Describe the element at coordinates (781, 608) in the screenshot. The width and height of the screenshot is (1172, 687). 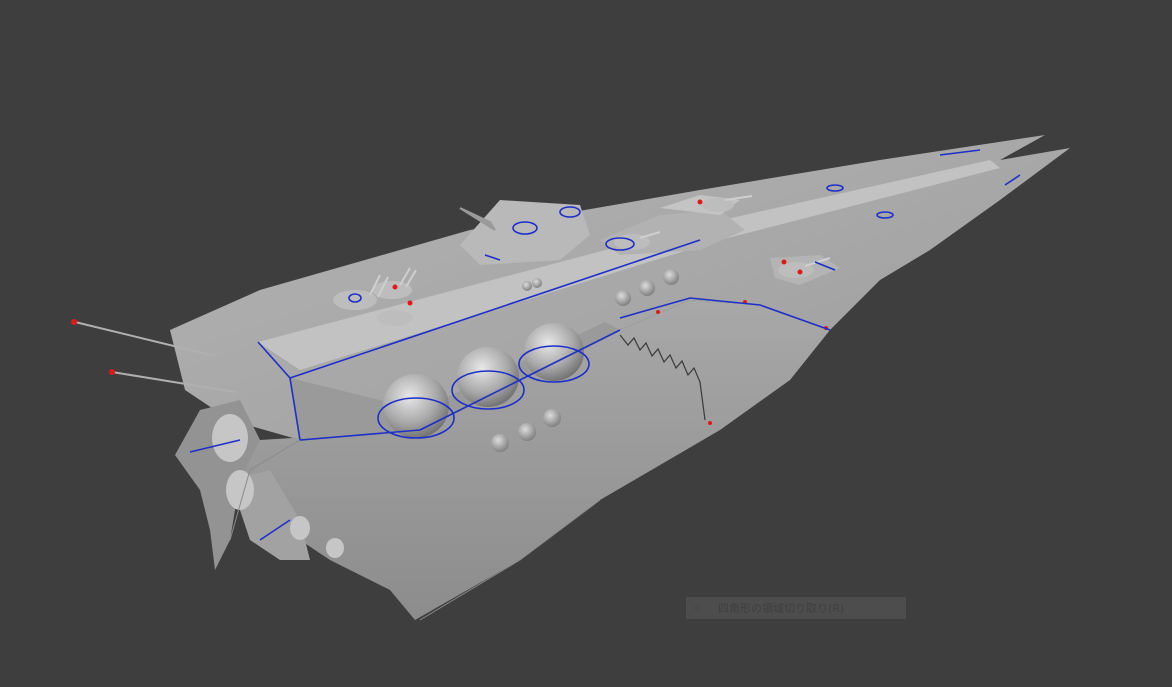
I see `status-hint-text: 四角形の領域切り取り(R)` at that location.